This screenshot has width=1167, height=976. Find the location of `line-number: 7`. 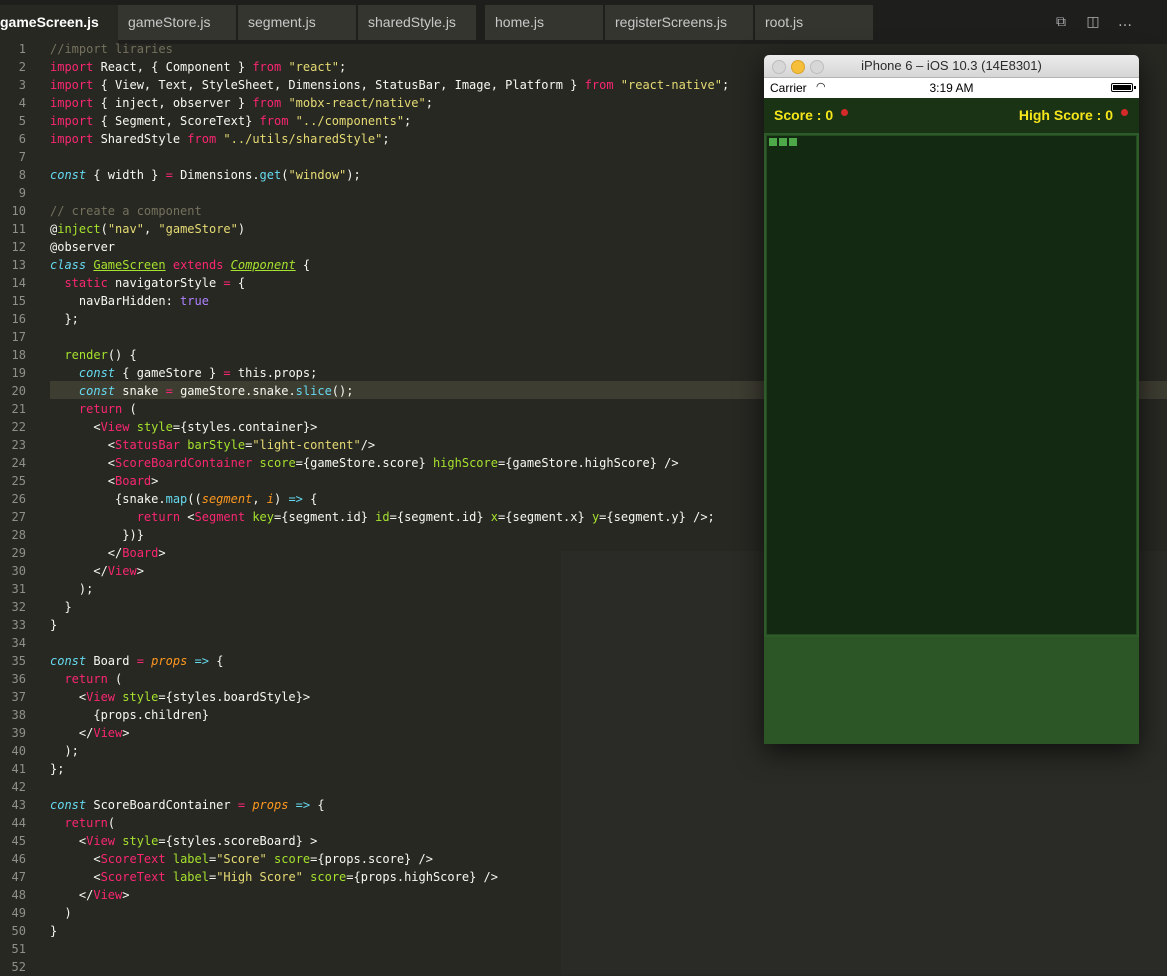

line-number: 7 is located at coordinates (22, 157).